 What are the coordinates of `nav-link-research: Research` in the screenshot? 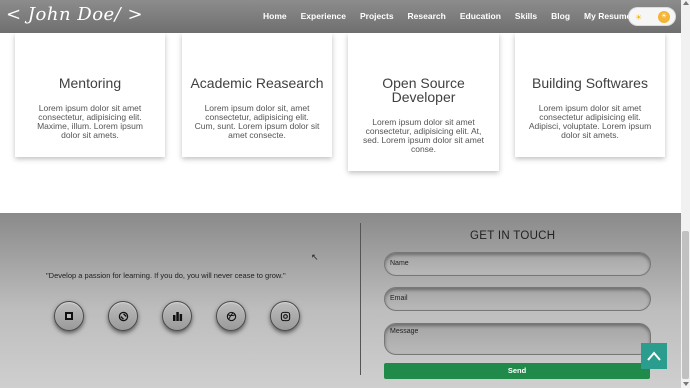 It's located at (427, 16).